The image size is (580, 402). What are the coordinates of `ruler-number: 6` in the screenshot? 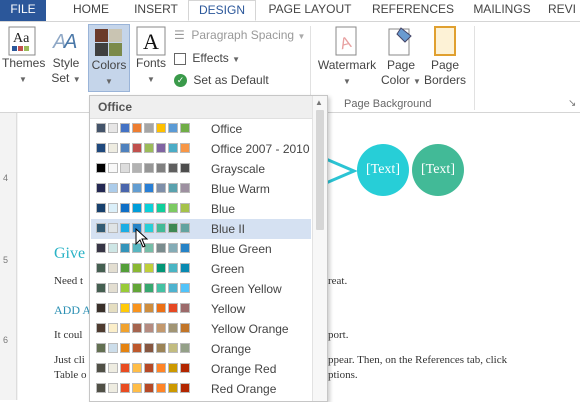 It's located at (6, 340).